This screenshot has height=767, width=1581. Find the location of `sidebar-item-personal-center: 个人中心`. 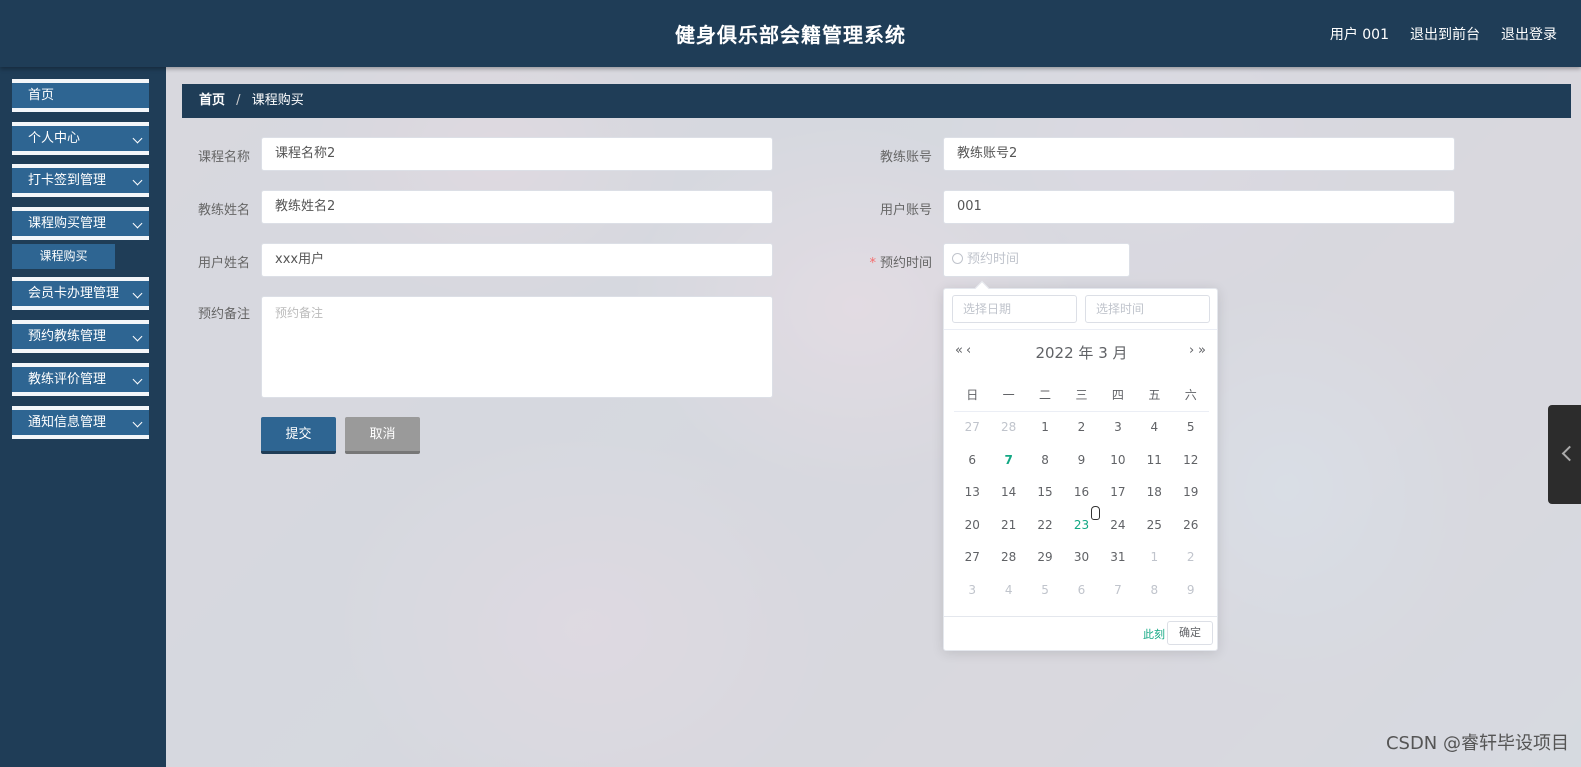

sidebar-item-personal-center: 个人中心 is located at coordinates (80, 138).